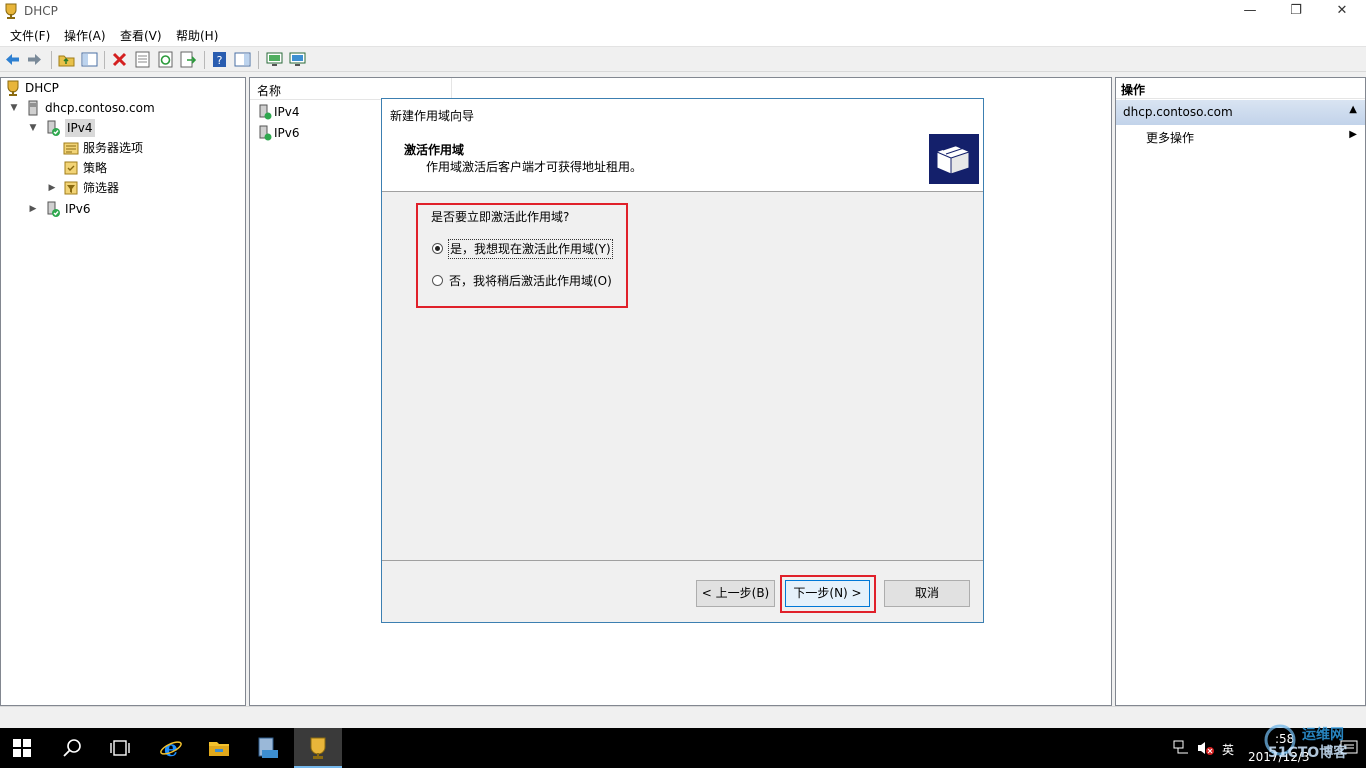 Image resolution: width=1366 pixels, height=768 pixels. I want to click on forward-icon, so click(34, 59).